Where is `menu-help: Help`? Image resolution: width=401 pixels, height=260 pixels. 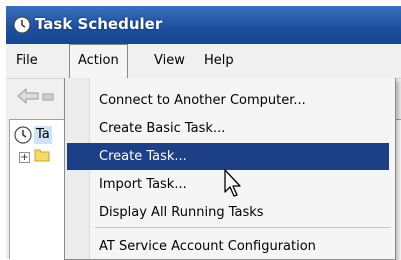 menu-help: Help is located at coordinates (219, 61).